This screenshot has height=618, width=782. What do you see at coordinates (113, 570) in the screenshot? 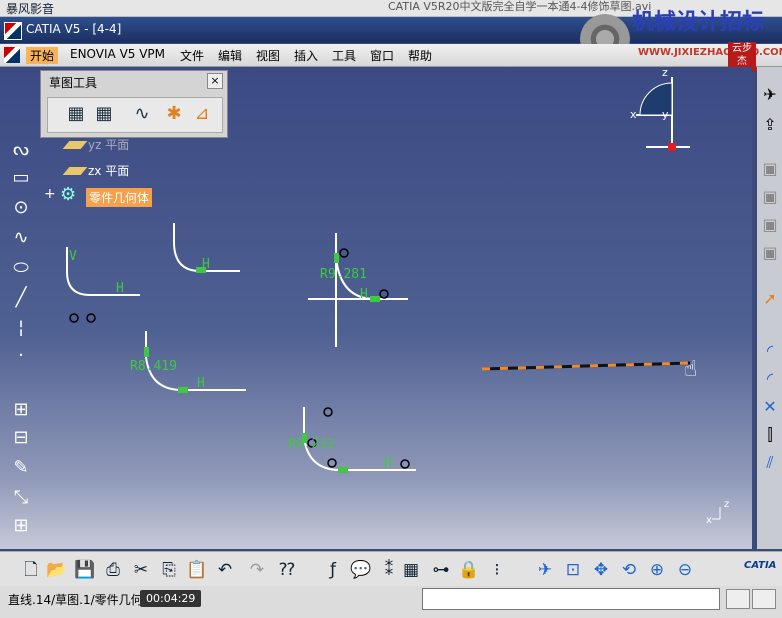
I see `print-icon: ⎙` at bounding box center [113, 570].